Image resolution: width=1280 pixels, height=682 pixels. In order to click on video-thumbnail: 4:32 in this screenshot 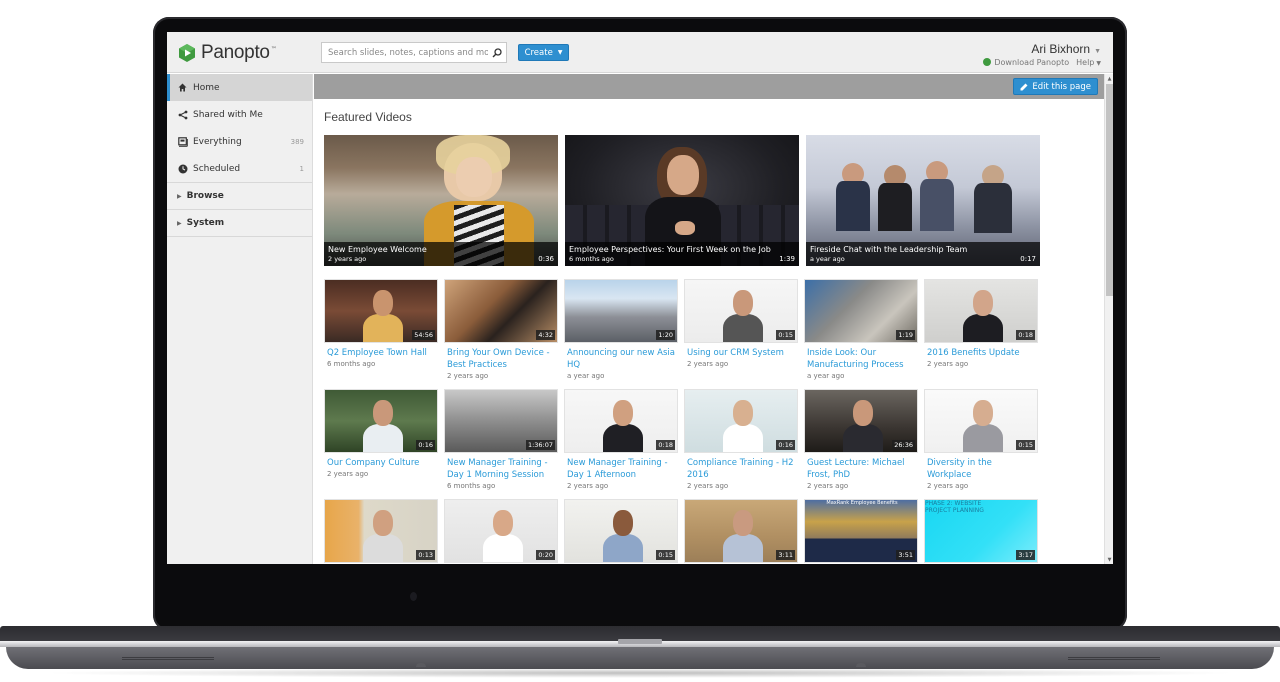, I will do `click(501, 311)`.